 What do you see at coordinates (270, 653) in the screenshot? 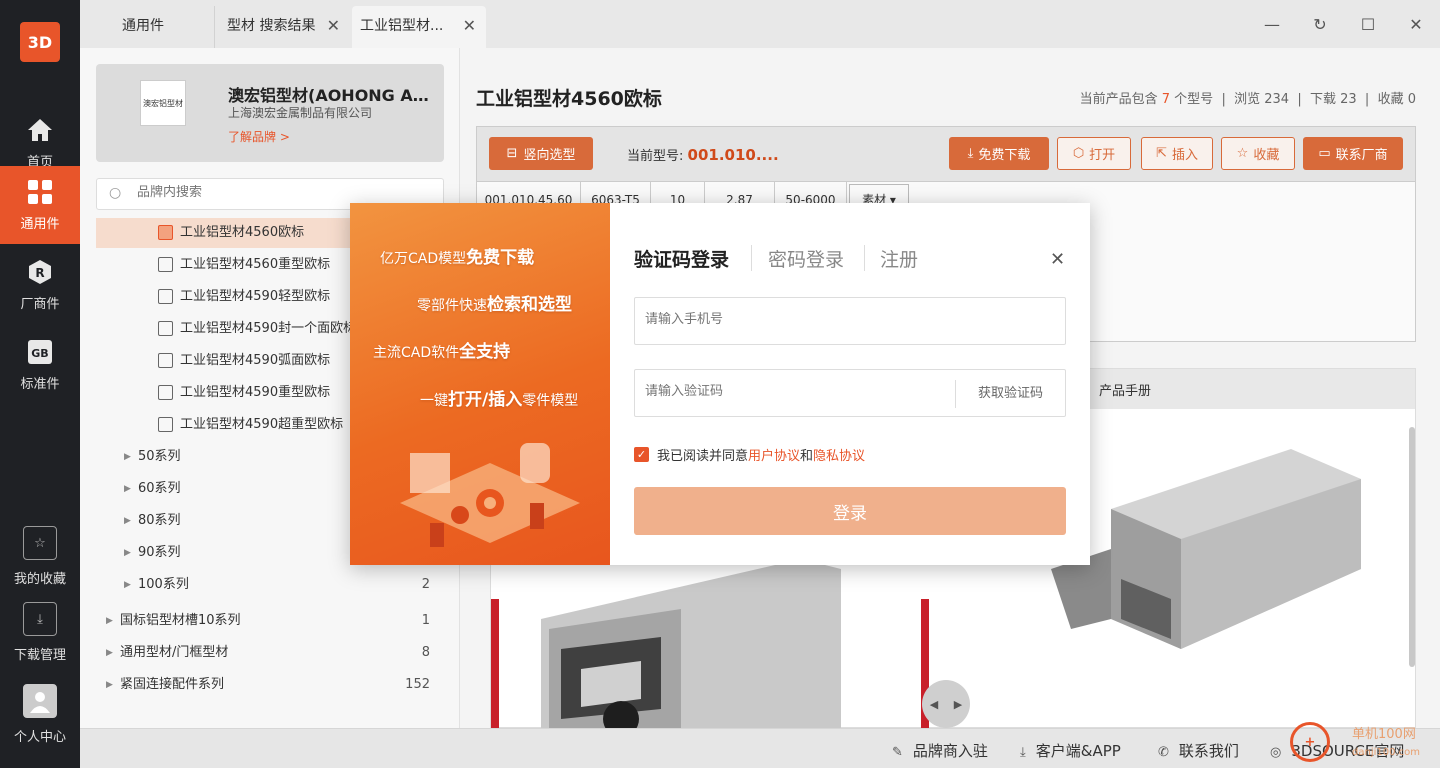
I see `tree-group-item: ▶ 通用型材/门框型材 8` at bounding box center [270, 653].